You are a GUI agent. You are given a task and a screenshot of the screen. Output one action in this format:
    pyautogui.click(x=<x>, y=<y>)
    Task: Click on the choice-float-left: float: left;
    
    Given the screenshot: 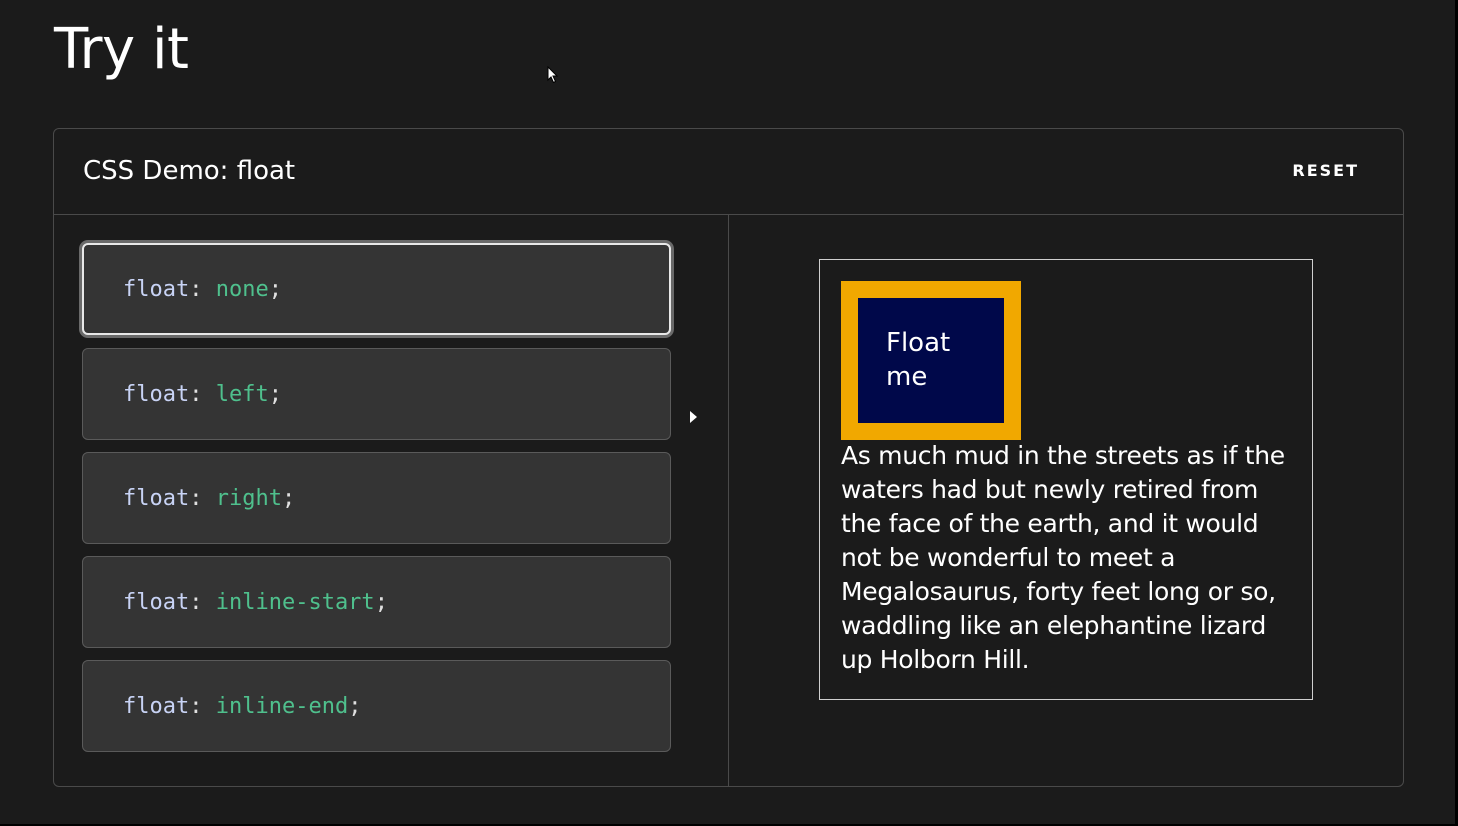 What is the action you would take?
    pyautogui.click(x=376, y=394)
    